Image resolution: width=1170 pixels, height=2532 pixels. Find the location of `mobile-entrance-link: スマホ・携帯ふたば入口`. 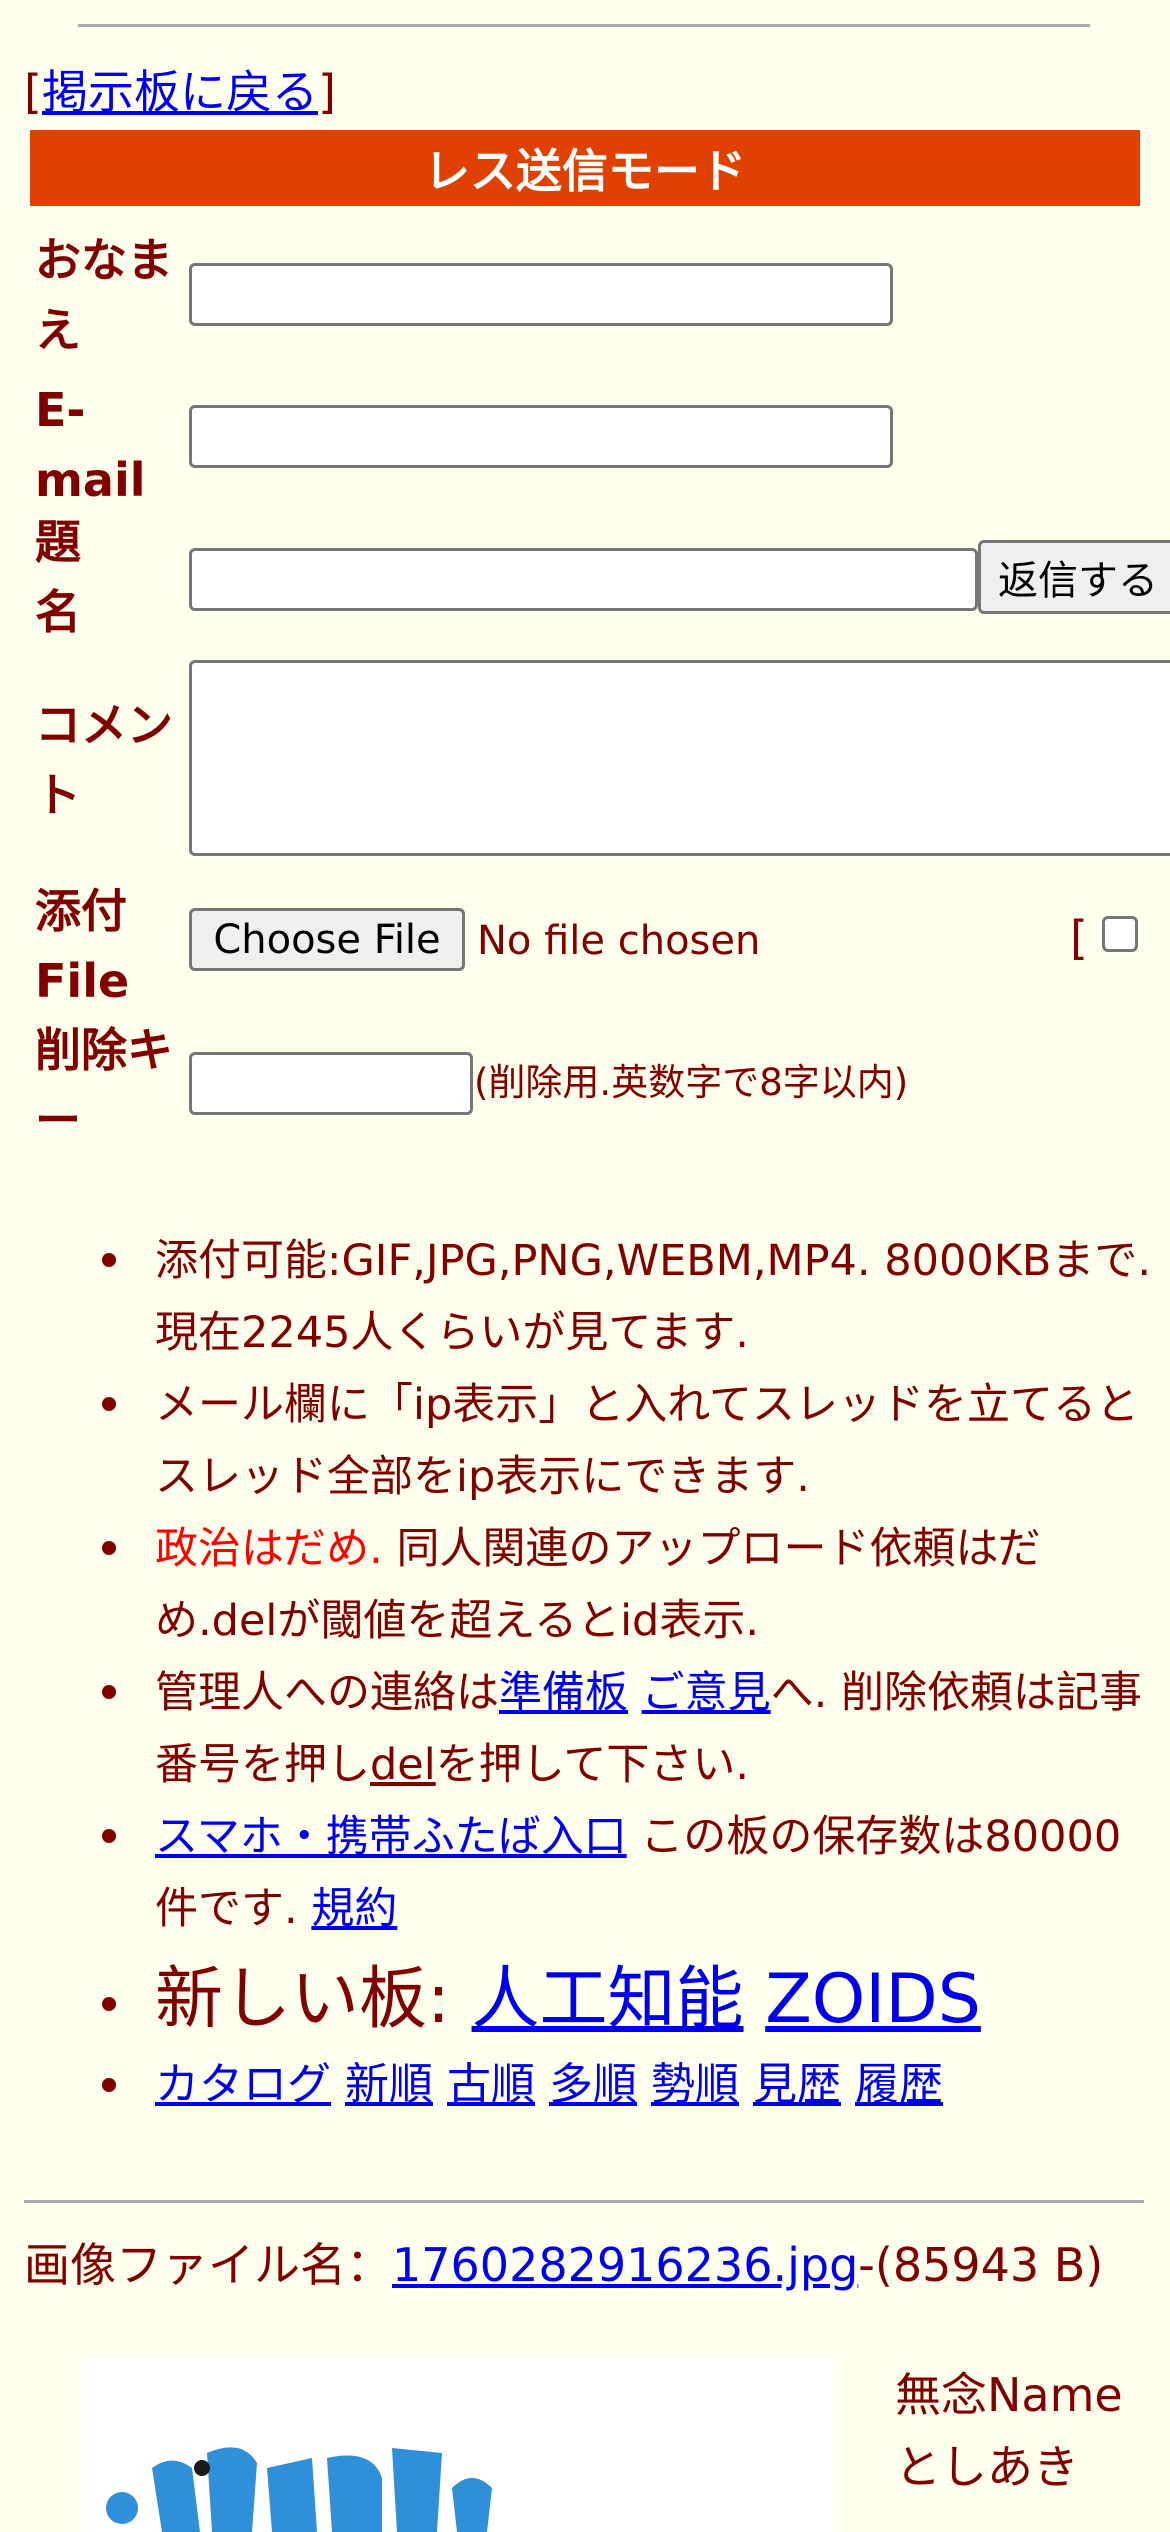

mobile-entrance-link: スマホ・携帯ふたば入口 is located at coordinates (391, 1837).